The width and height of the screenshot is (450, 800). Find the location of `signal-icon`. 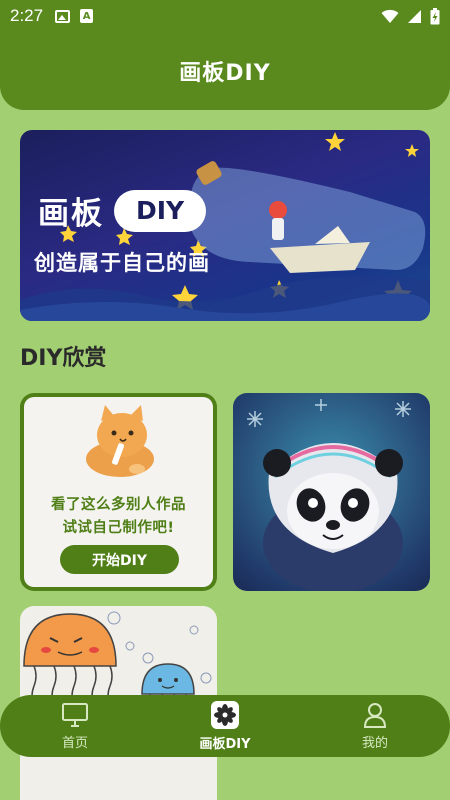

signal-icon is located at coordinates (414, 16).